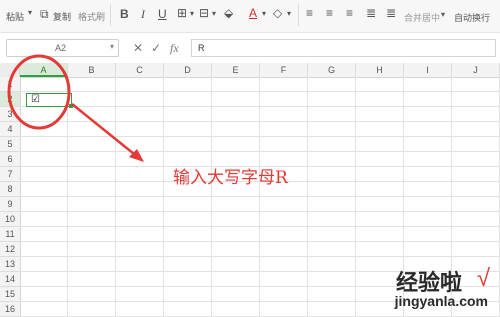  I want to click on formula-input: R, so click(343, 48).